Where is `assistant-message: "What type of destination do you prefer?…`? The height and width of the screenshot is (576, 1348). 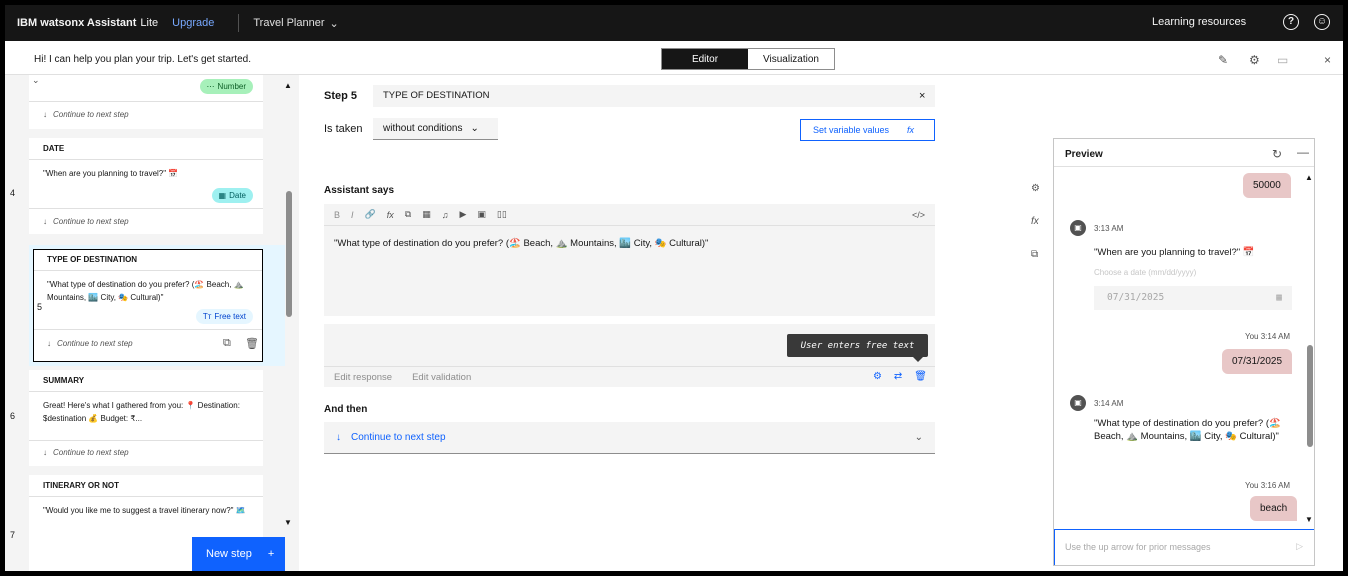 assistant-message: "What type of destination do you prefer?… is located at coordinates (1187, 430).